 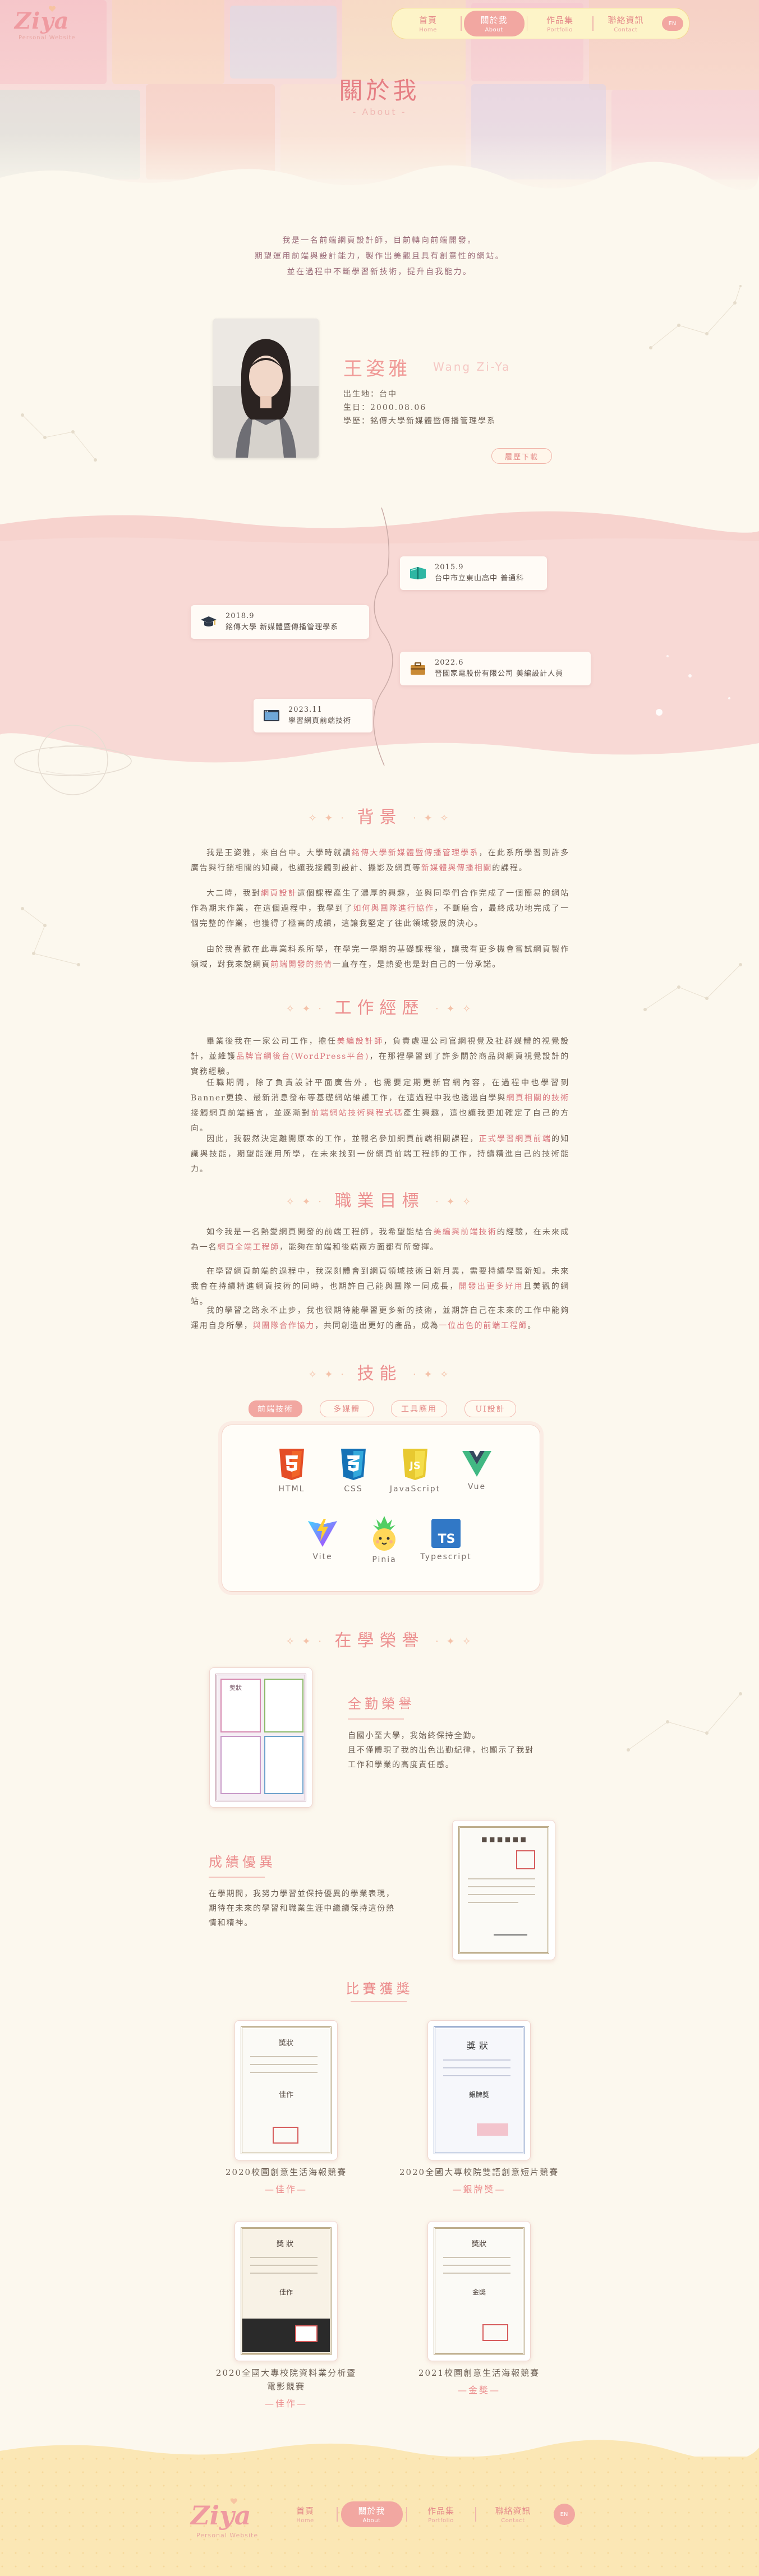 I want to click on tab-frontend: 前端技術, so click(x=275, y=1408).